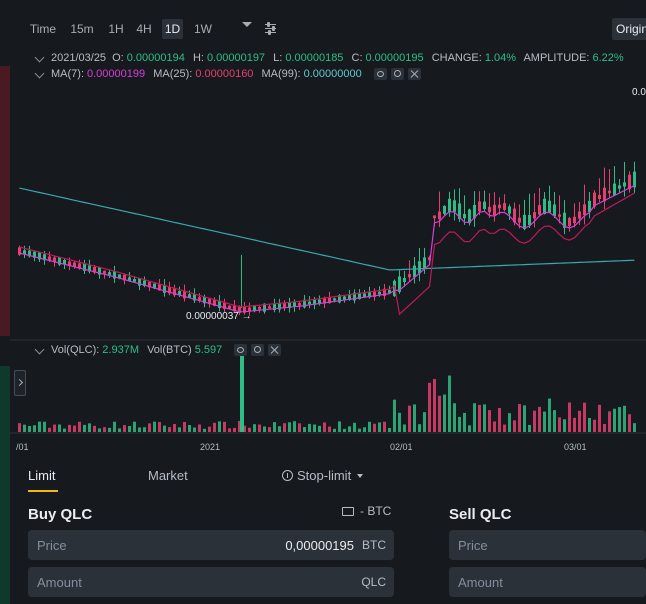  I want to click on sell-price-field: Price, so click(547, 545).